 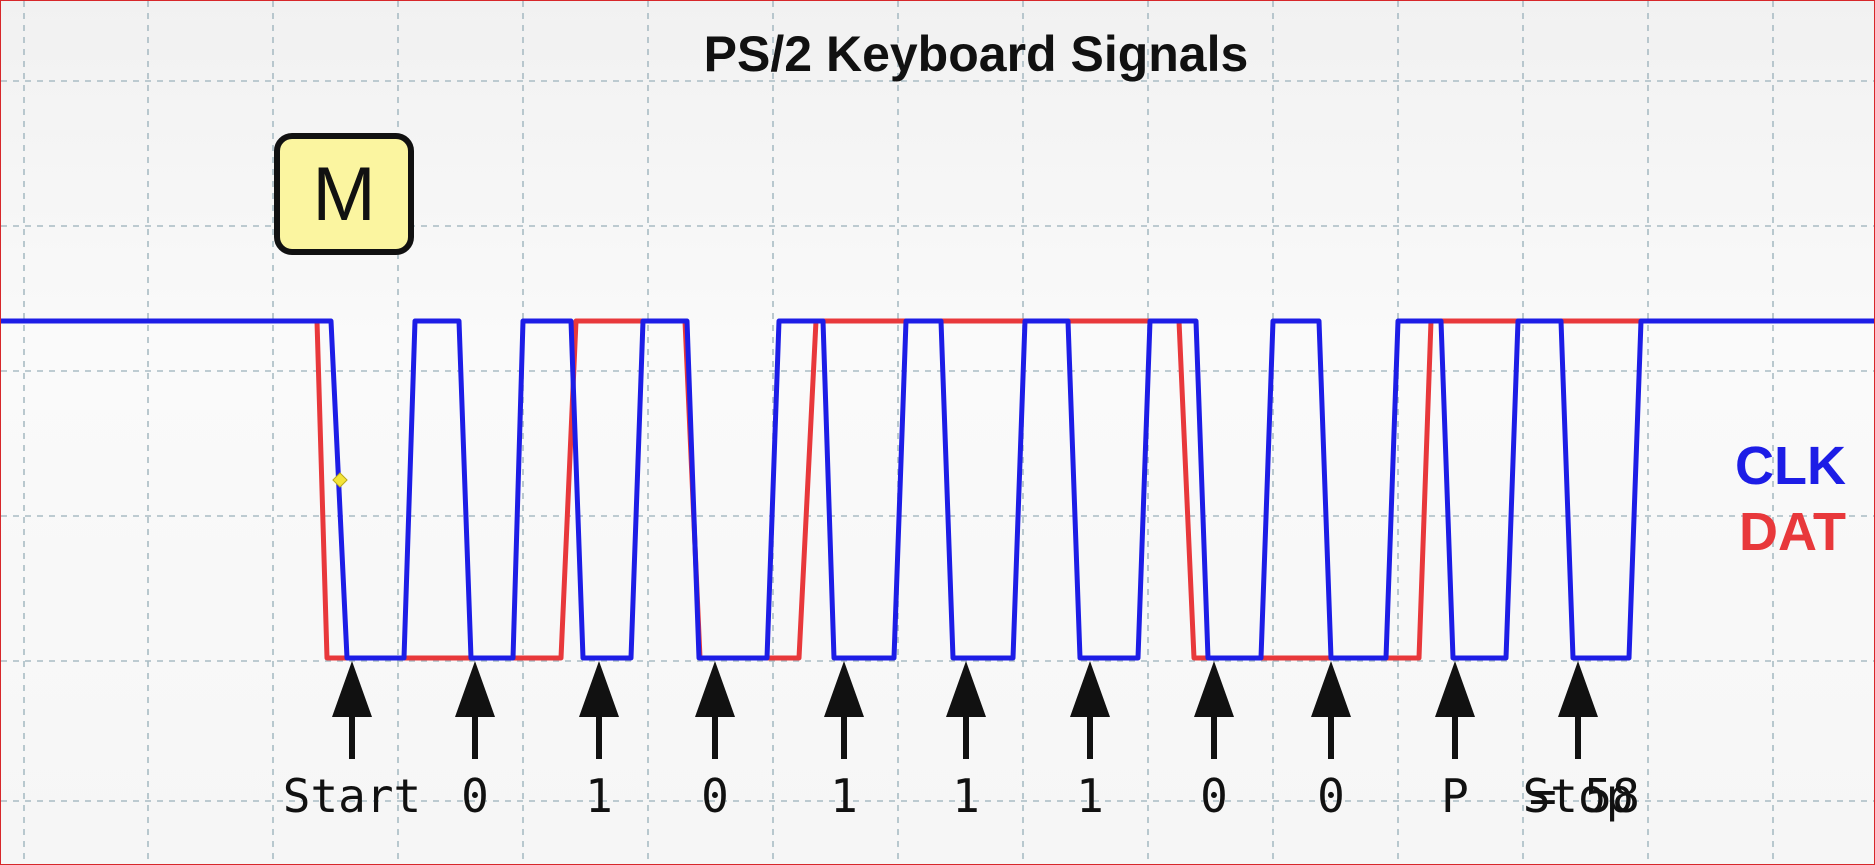 What do you see at coordinates (844, 796) in the screenshot?
I see `bit-label-4: 1` at bounding box center [844, 796].